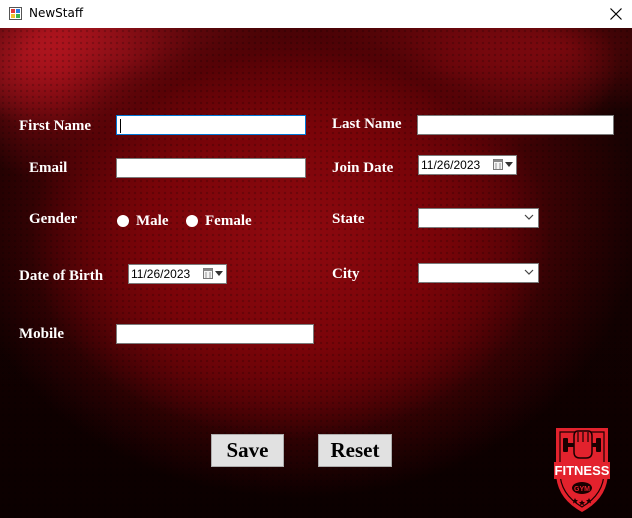 Image resolution: width=632 pixels, height=518 pixels. What do you see at coordinates (367, 124) in the screenshot?
I see `last-name-label: Last Name` at bounding box center [367, 124].